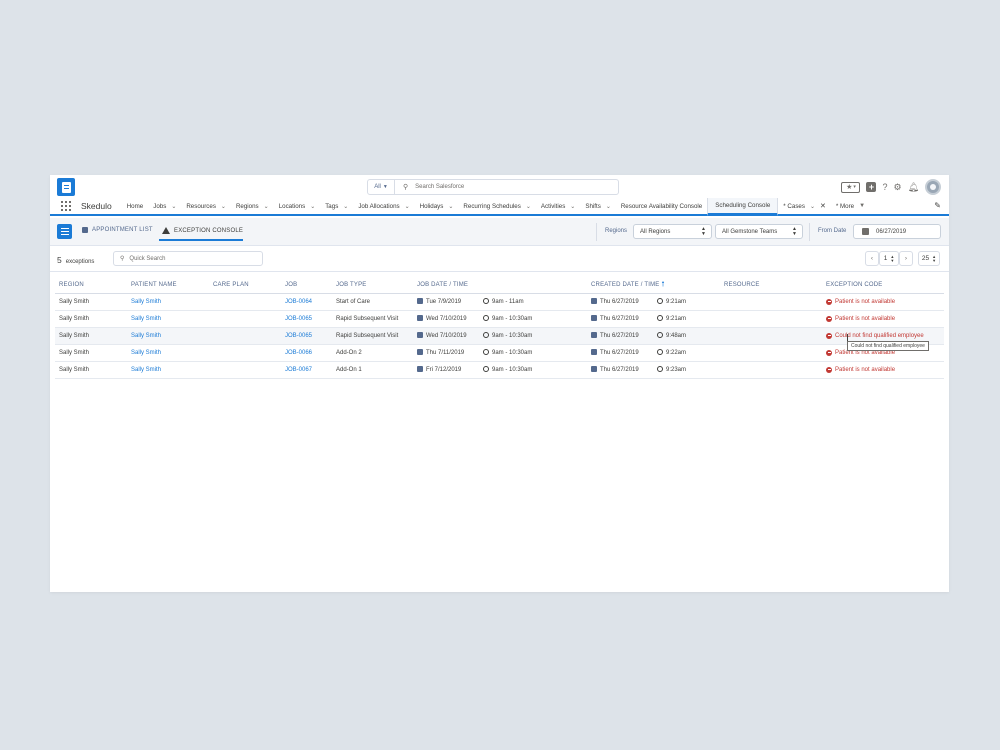 The image size is (1000, 750). Describe the element at coordinates (884, 187) in the screenshot. I see `help-icon: ?` at that location.